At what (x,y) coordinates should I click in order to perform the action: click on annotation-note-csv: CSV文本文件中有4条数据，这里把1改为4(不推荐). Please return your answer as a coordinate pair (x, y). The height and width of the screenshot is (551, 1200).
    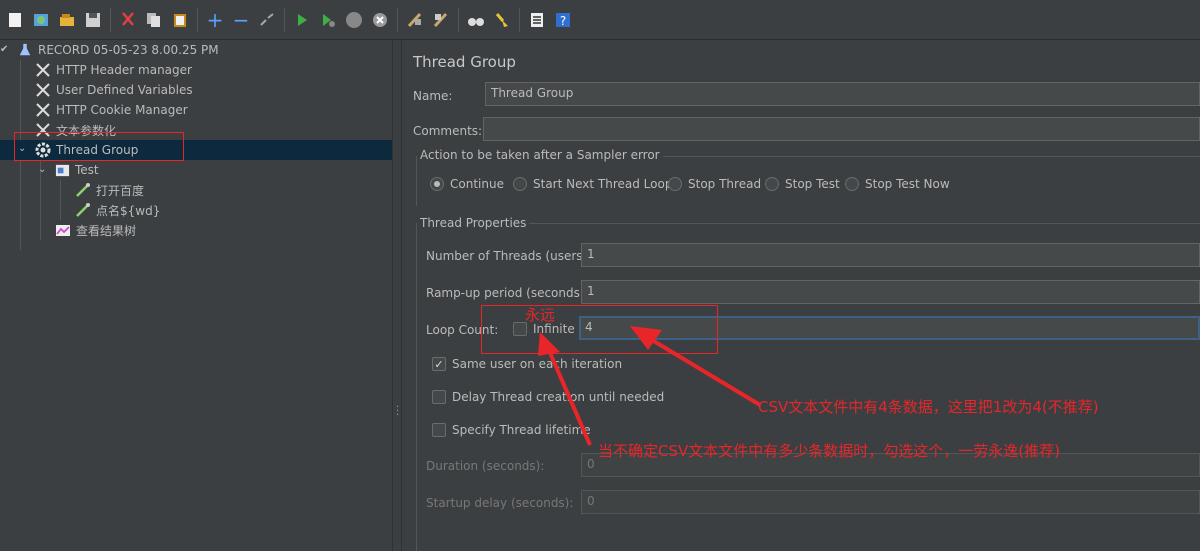
    Looking at the image, I should click on (928, 407).